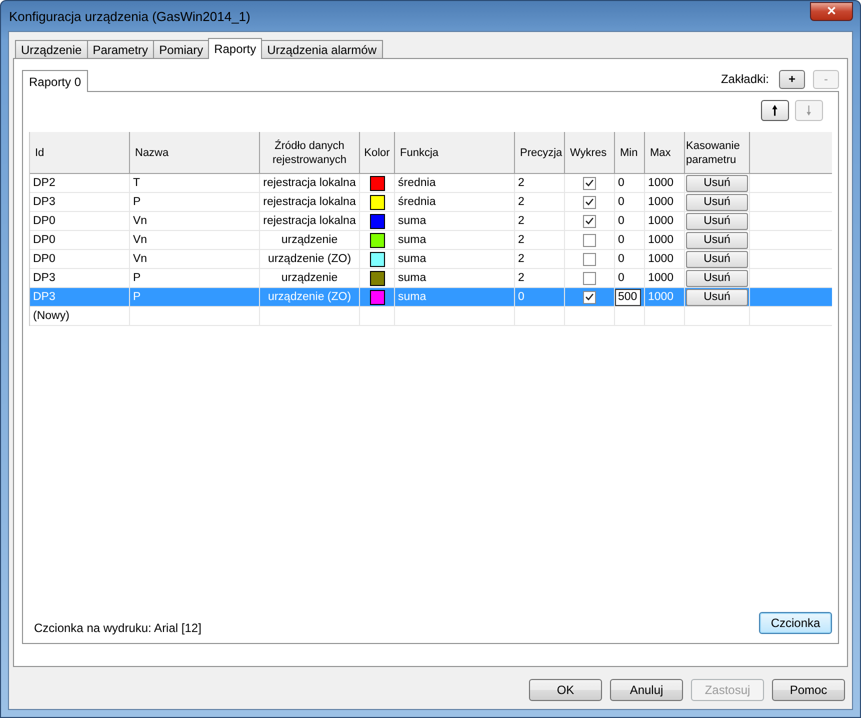 This screenshot has width=861, height=718. I want to click on font-button: Czcionka, so click(795, 623).